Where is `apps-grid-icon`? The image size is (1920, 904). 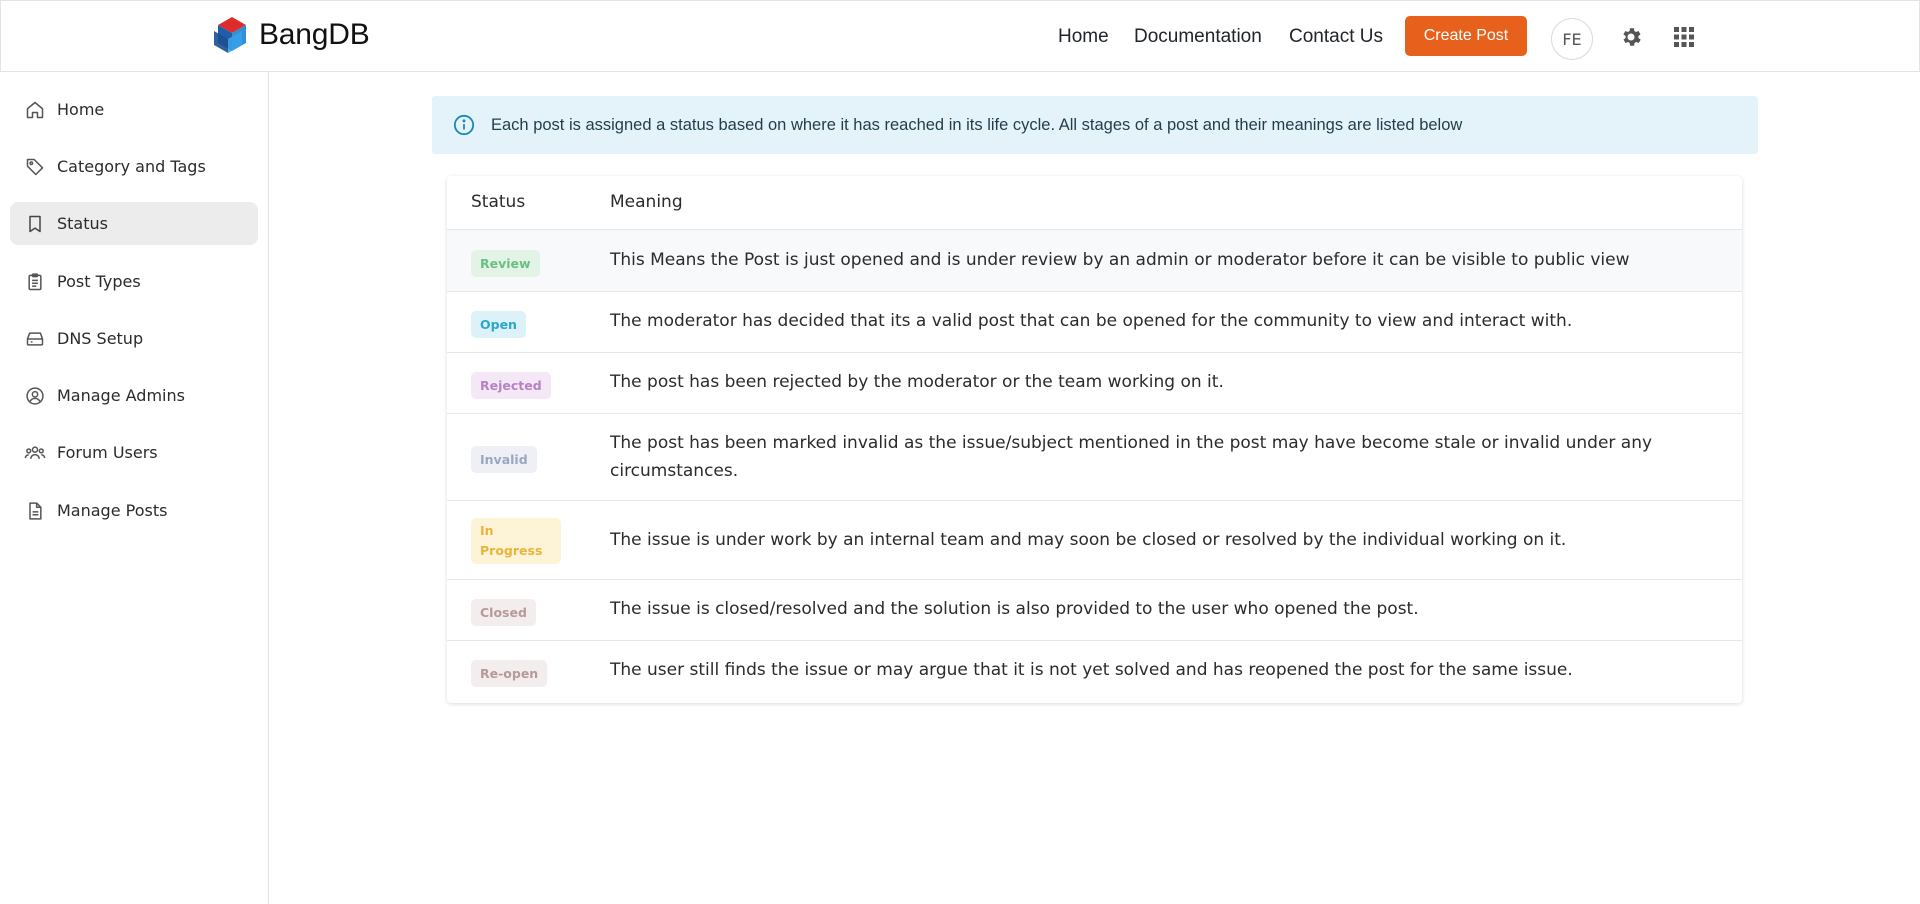 apps-grid-icon is located at coordinates (1684, 37).